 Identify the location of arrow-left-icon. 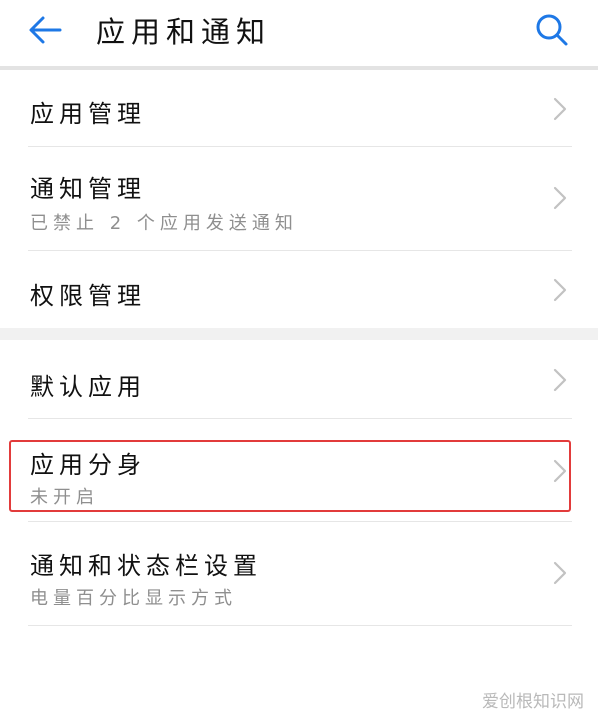
(45, 30).